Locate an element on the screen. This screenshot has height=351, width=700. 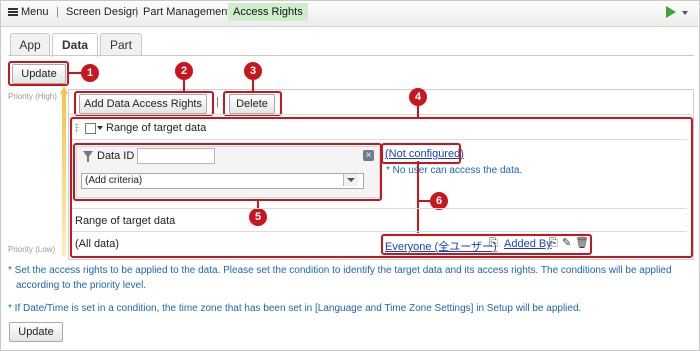
callout-5: 5 is located at coordinates (258, 217).